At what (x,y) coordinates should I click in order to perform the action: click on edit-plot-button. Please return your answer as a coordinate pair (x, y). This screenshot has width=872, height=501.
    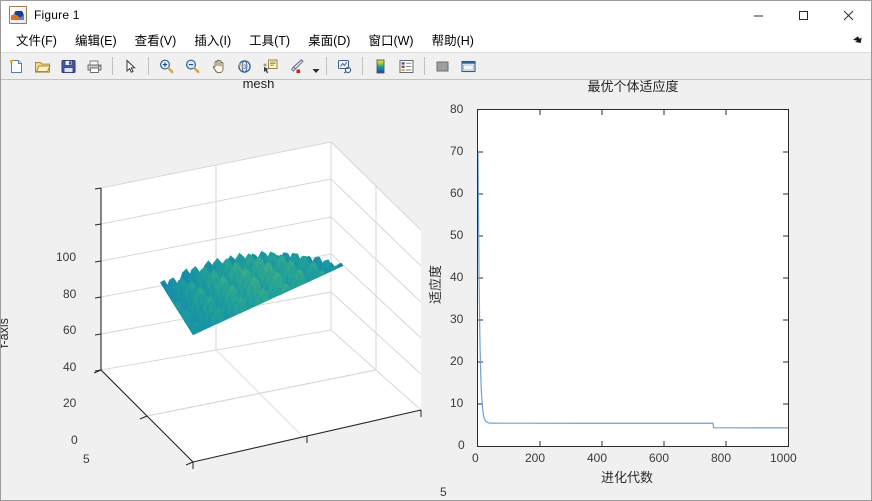
    Looking at the image, I should click on (130, 66).